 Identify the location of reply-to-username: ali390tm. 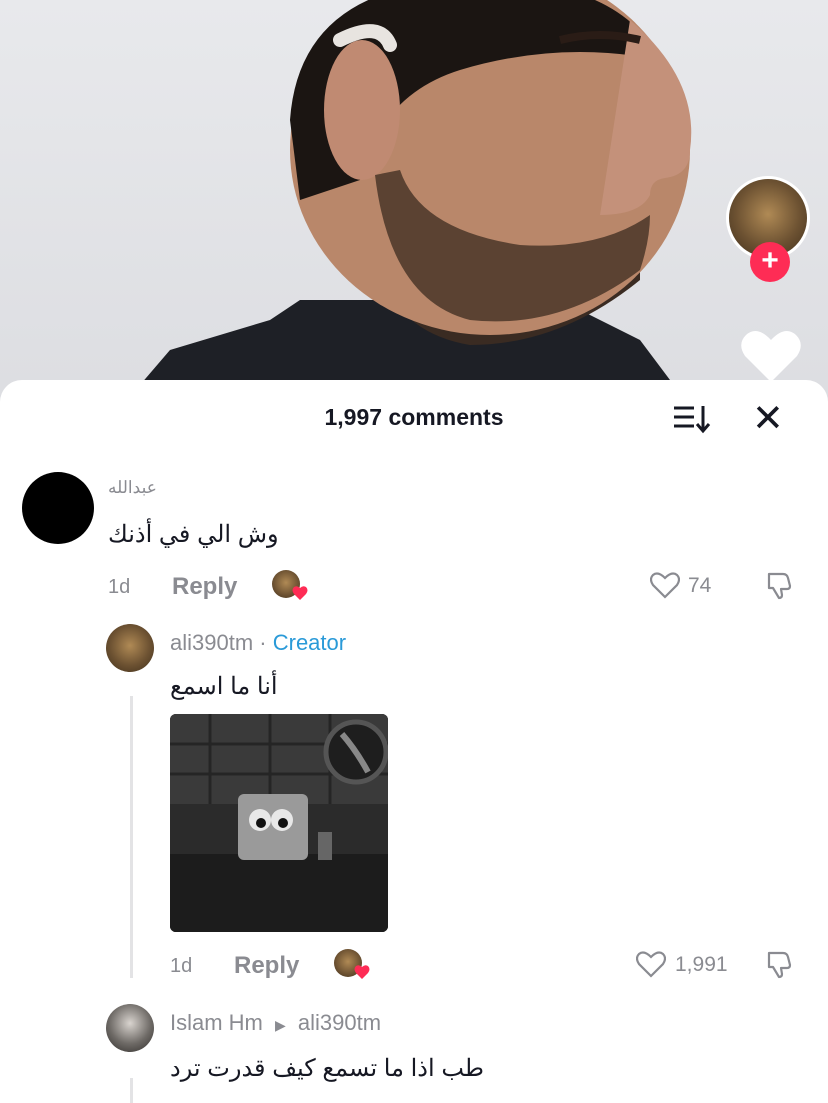
(339, 1022).